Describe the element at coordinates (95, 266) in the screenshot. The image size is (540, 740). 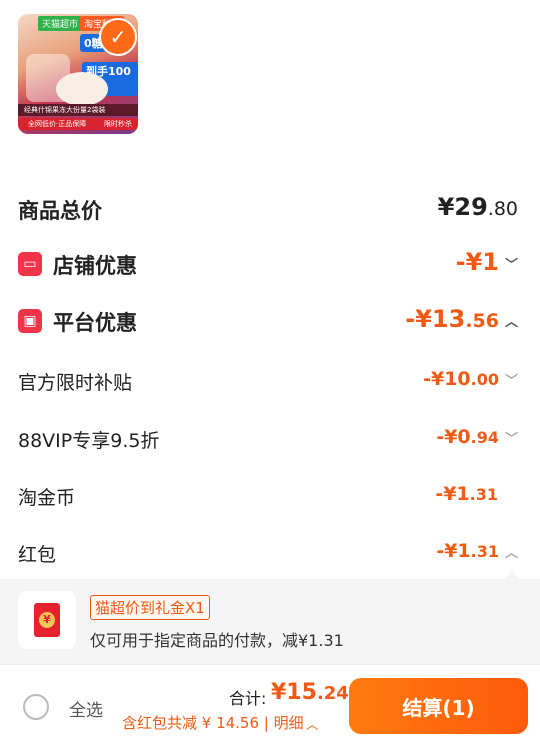
I see `store-discount-label: 店铺优惠` at that location.